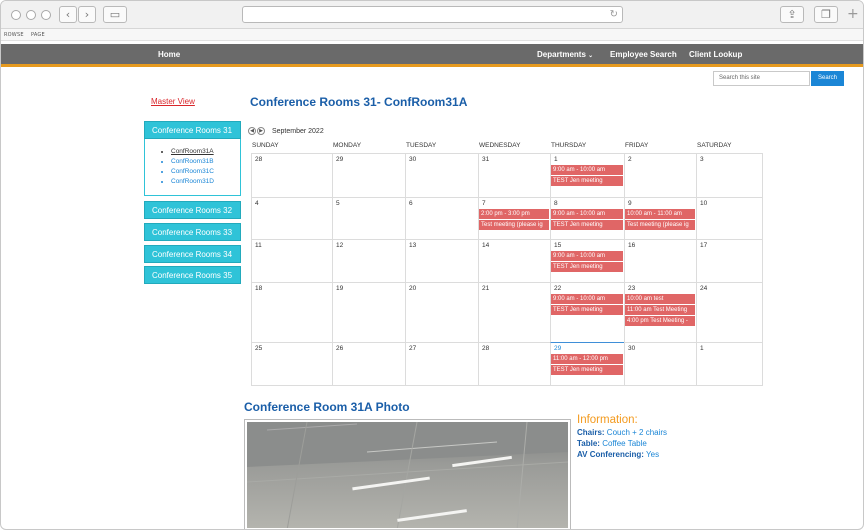  What do you see at coordinates (729, 175) in the screenshot?
I see `calendar-day-cell: 3` at bounding box center [729, 175].